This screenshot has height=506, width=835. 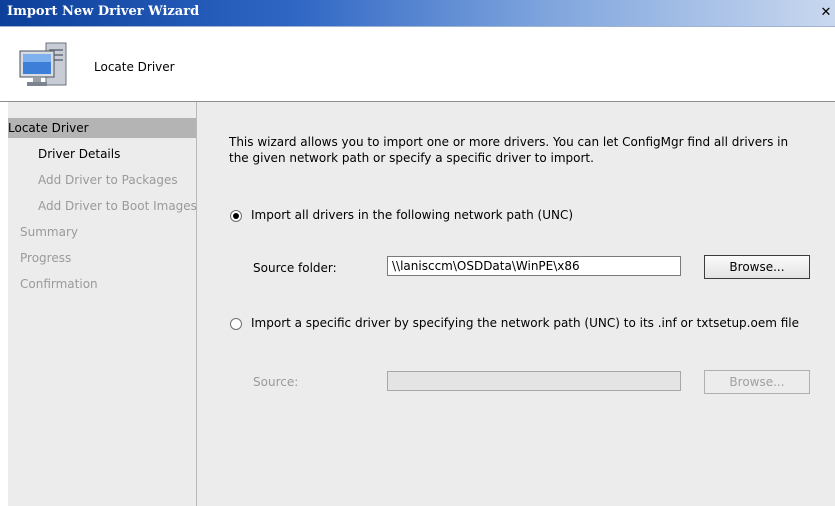 What do you see at coordinates (43, 64) in the screenshot?
I see `computer-icon` at bounding box center [43, 64].